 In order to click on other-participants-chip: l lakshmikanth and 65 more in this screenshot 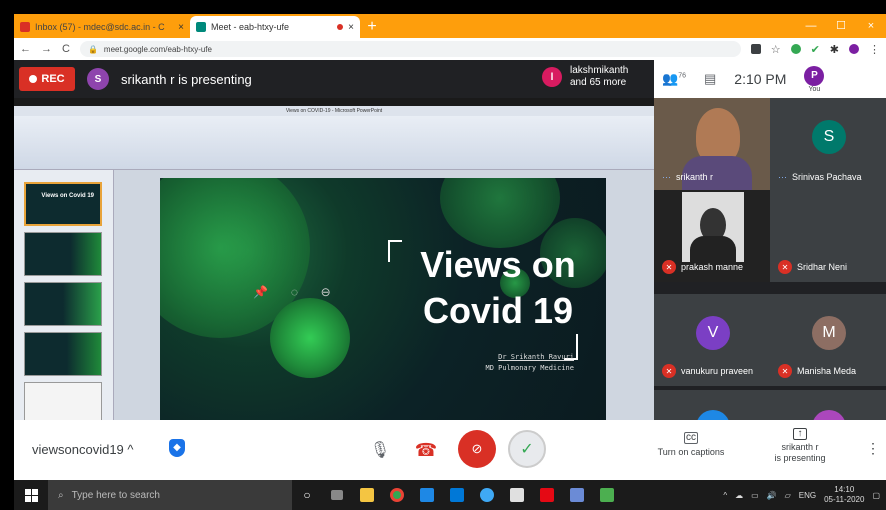, I will do `click(585, 77)`.